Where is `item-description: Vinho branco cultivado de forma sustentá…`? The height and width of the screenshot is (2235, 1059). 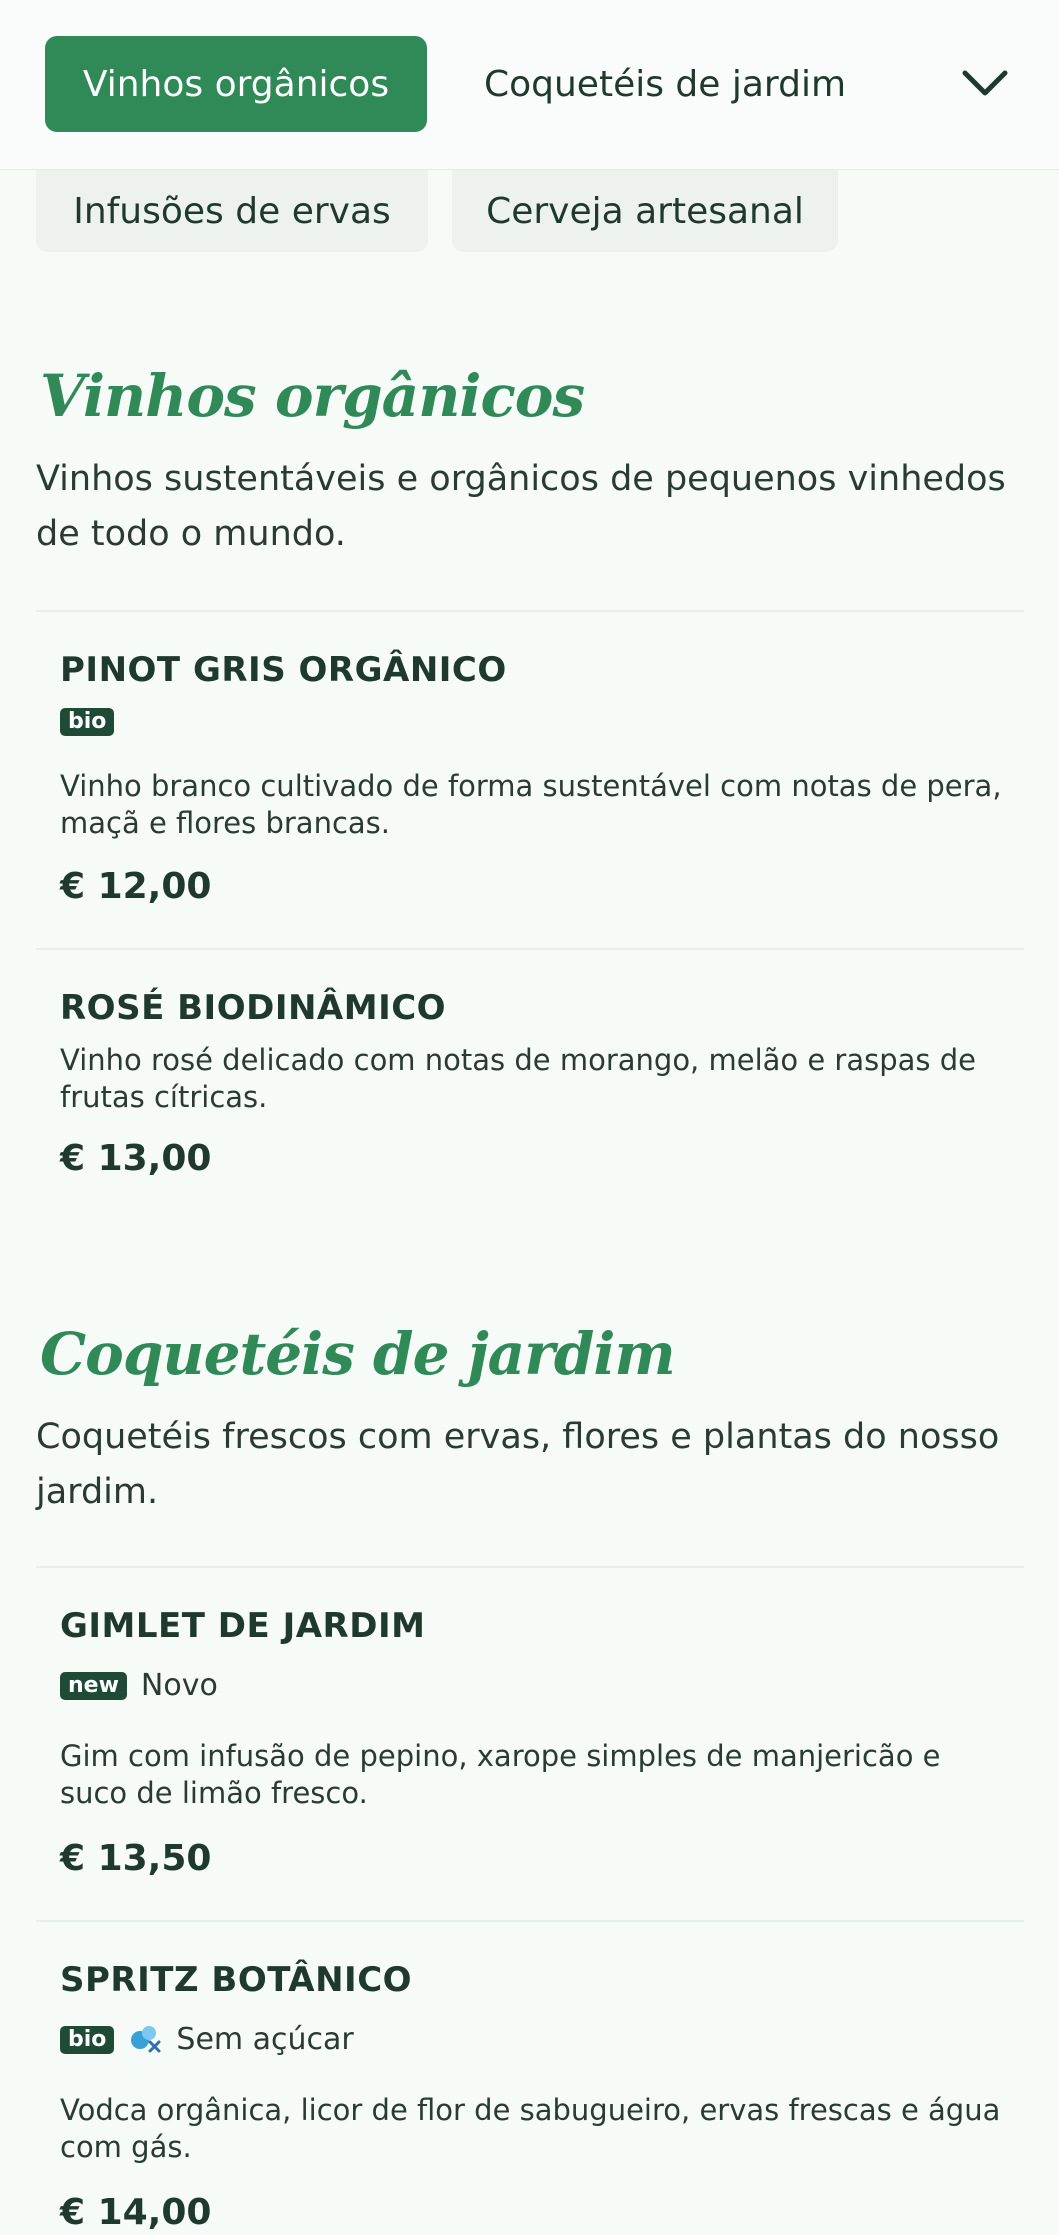 item-description: Vinho branco cultivado de forma sustentá… is located at coordinates (531, 804).